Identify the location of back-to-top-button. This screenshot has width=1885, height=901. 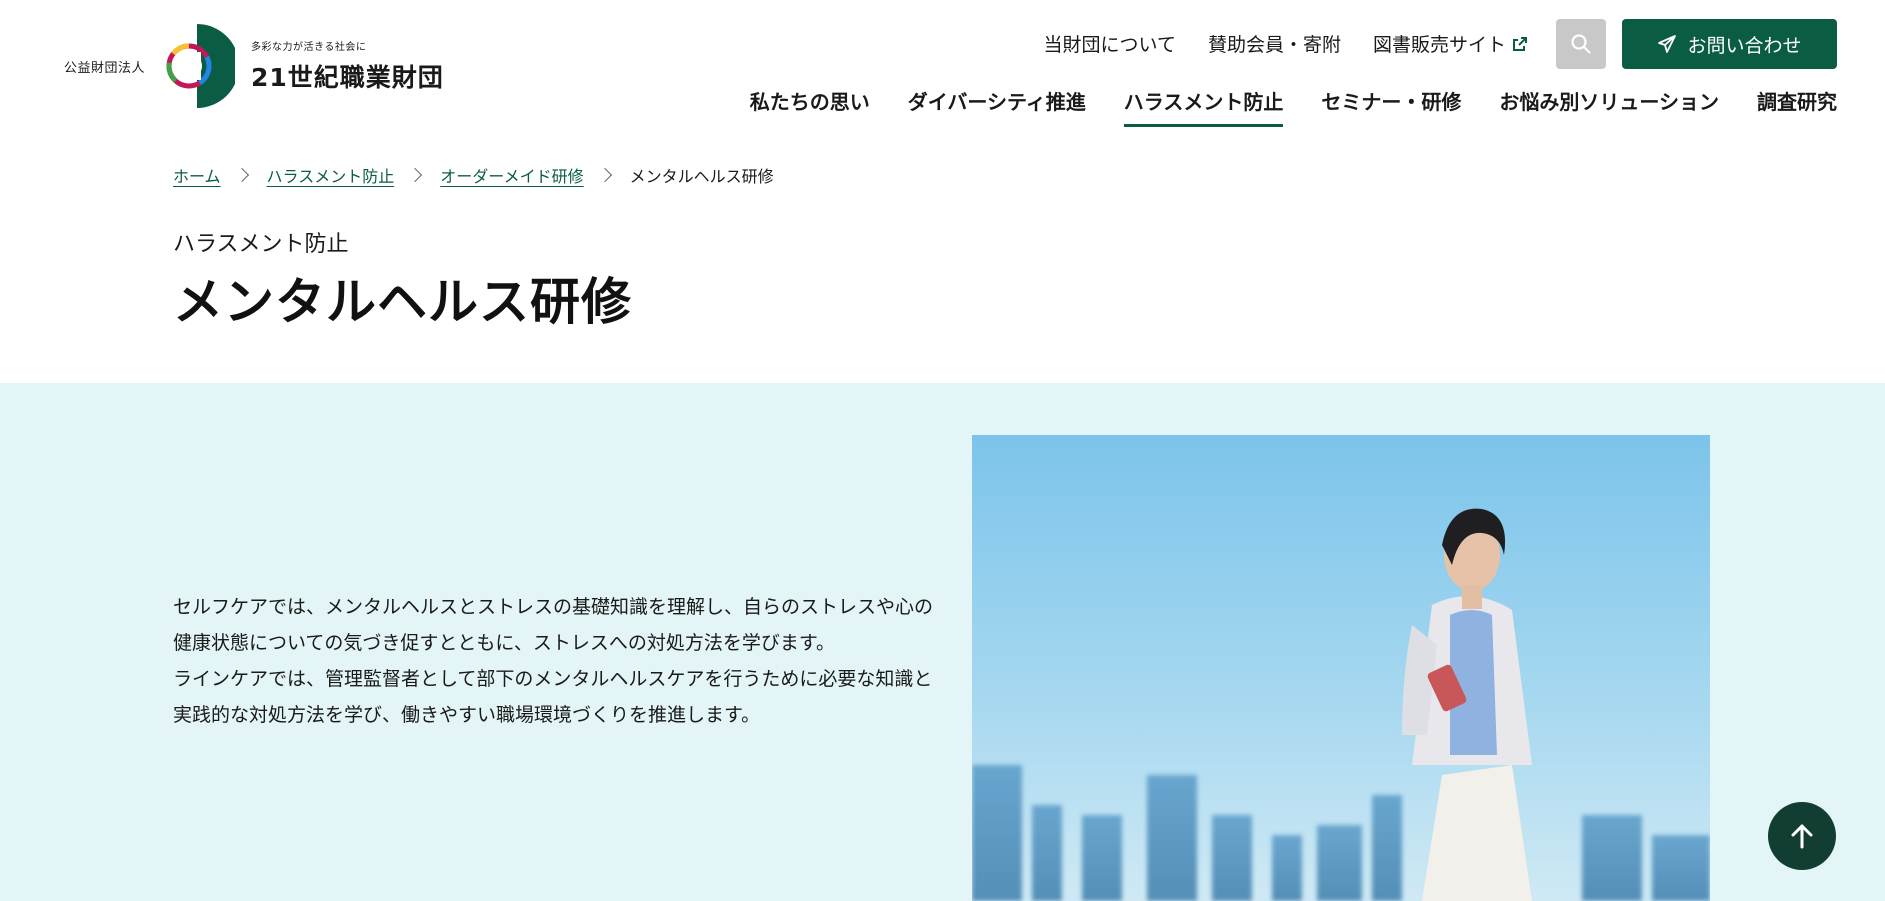
(1802, 836).